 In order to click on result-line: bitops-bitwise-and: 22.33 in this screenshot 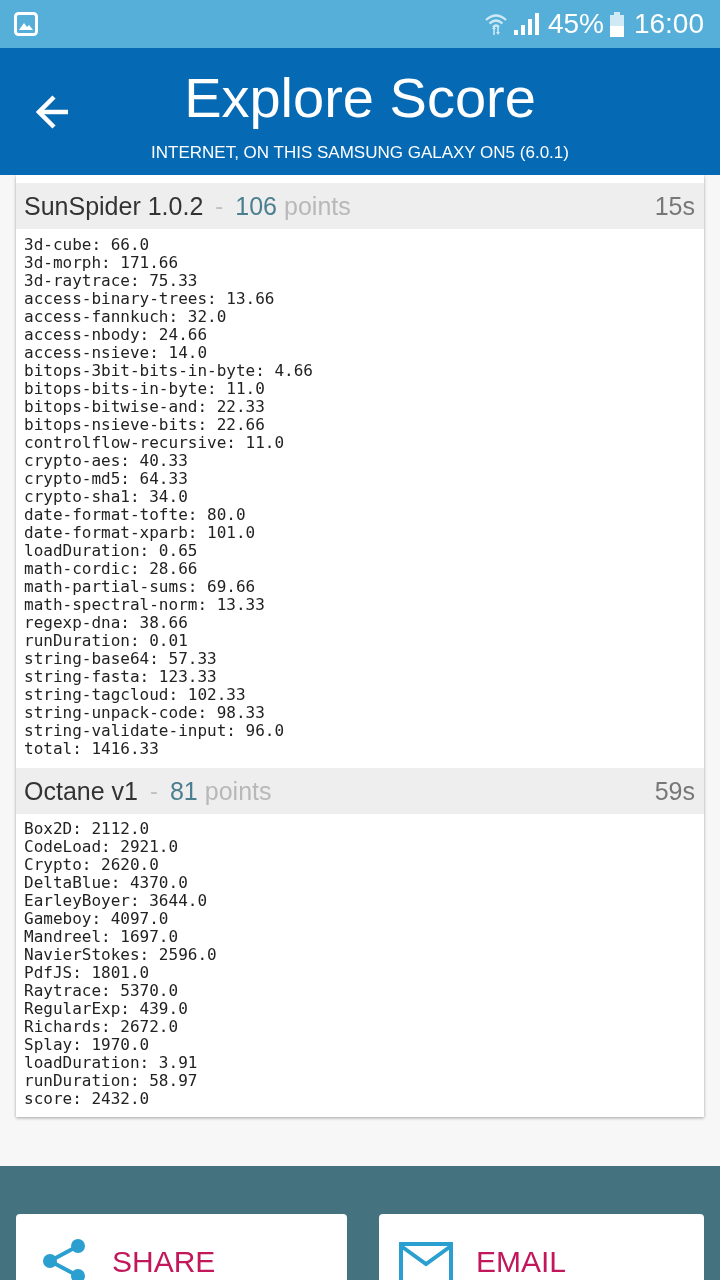, I will do `click(144, 407)`.